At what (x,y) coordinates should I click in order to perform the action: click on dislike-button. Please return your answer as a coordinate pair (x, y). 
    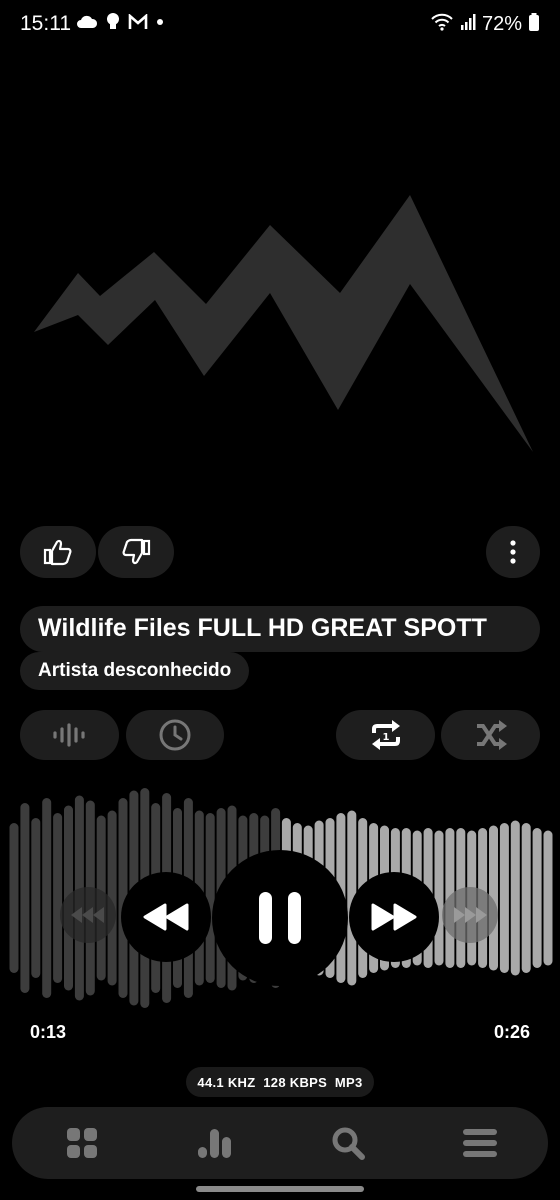
    Looking at the image, I should click on (136, 552).